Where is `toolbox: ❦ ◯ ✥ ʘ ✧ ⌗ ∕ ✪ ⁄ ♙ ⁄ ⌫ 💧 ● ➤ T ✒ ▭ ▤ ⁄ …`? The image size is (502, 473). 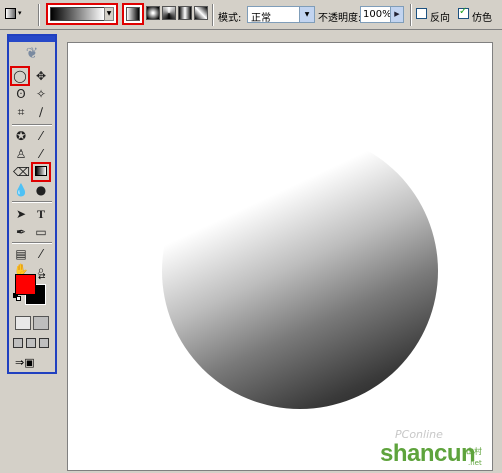
toolbox: ❦ ◯ ✥ ʘ ✧ ⌗ ∕ ✪ ⁄ ♙ ⁄ ⌫ 💧 ● ➤ T ✒ ▭ ▤ ⁄ … is located at coordinates (32, 204).